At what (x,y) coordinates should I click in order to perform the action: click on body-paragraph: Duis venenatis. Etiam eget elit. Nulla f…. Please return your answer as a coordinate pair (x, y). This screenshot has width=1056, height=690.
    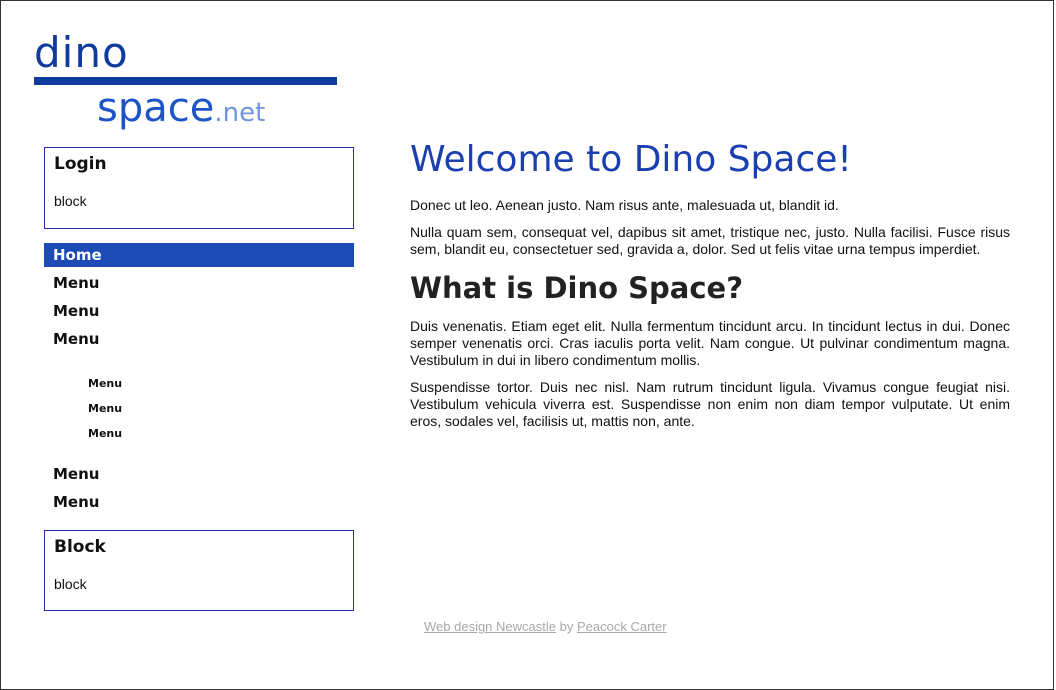
    Looking at the image, I should click on (710, 343).